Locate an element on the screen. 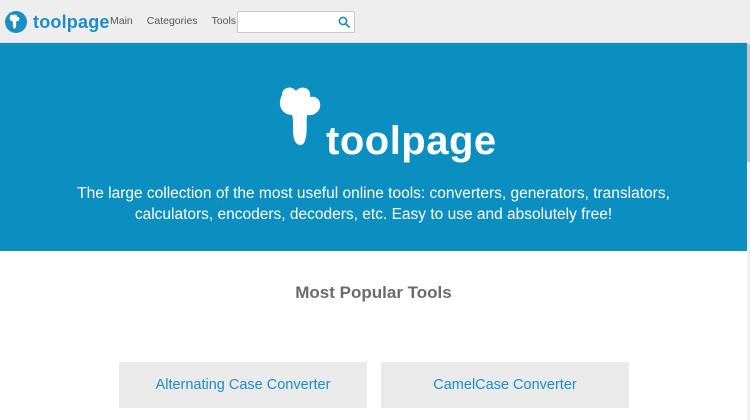  nav-main: Main is located at coordinates (121, 21).